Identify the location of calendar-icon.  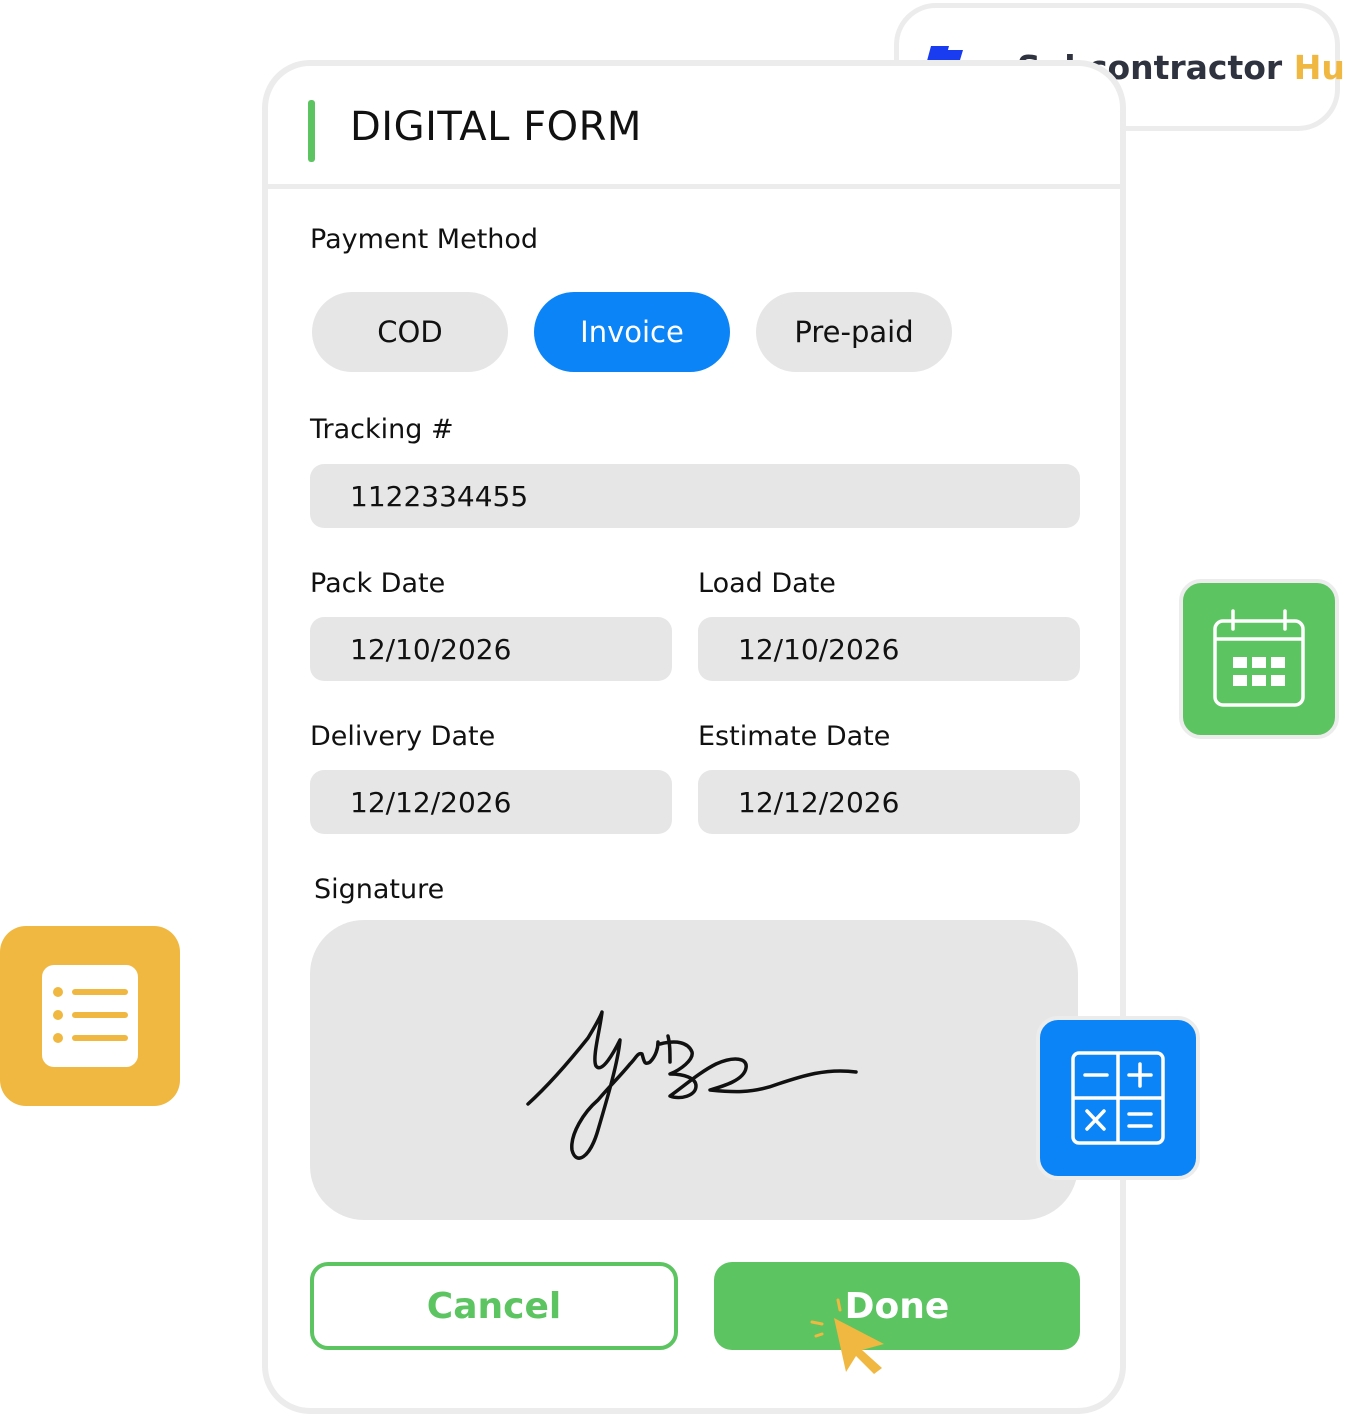
(1259, 658).